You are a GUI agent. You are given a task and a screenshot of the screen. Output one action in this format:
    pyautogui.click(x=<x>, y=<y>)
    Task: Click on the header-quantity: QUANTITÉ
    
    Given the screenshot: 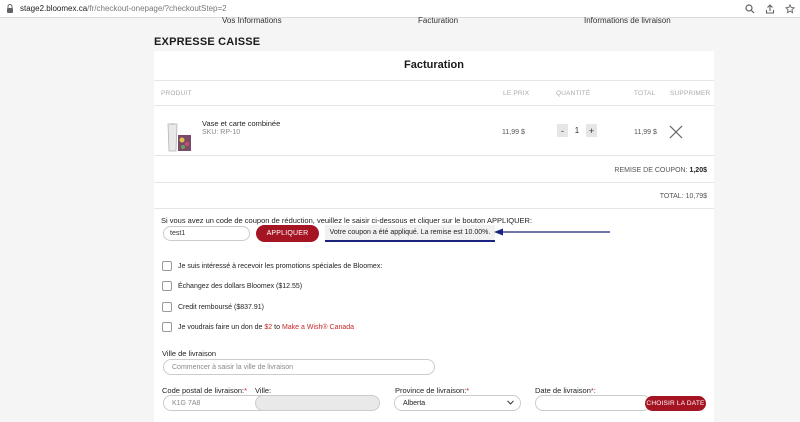 What is the action you would take?
    pyautogui.click(x=573, y=93)
    